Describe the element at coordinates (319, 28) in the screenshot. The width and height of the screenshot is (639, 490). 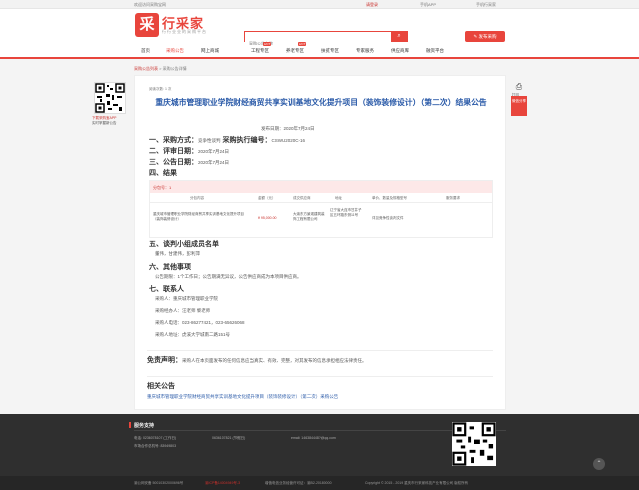
I see `header: 采 行采家 行行业业的采购平台 ⌕ ✎ 发布采购` at that location.